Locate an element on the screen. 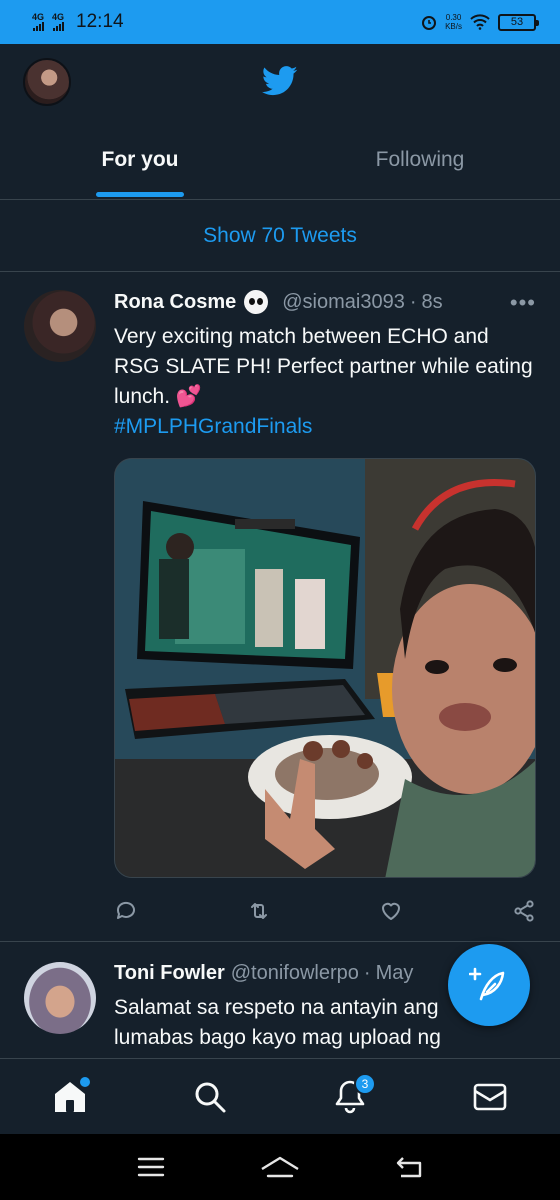 This screenshot has height=1200, width=560. status-right: 0.30 KB/s 53 is located at coordinates (480, 22).